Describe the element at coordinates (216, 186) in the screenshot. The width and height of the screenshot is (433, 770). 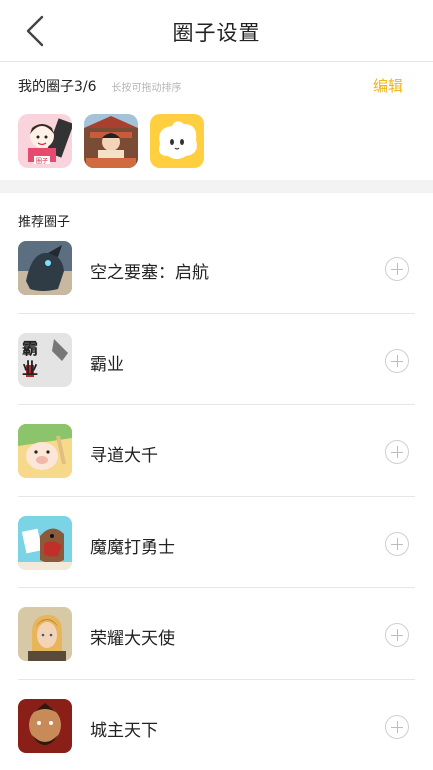
I see `section-separator` at that location.